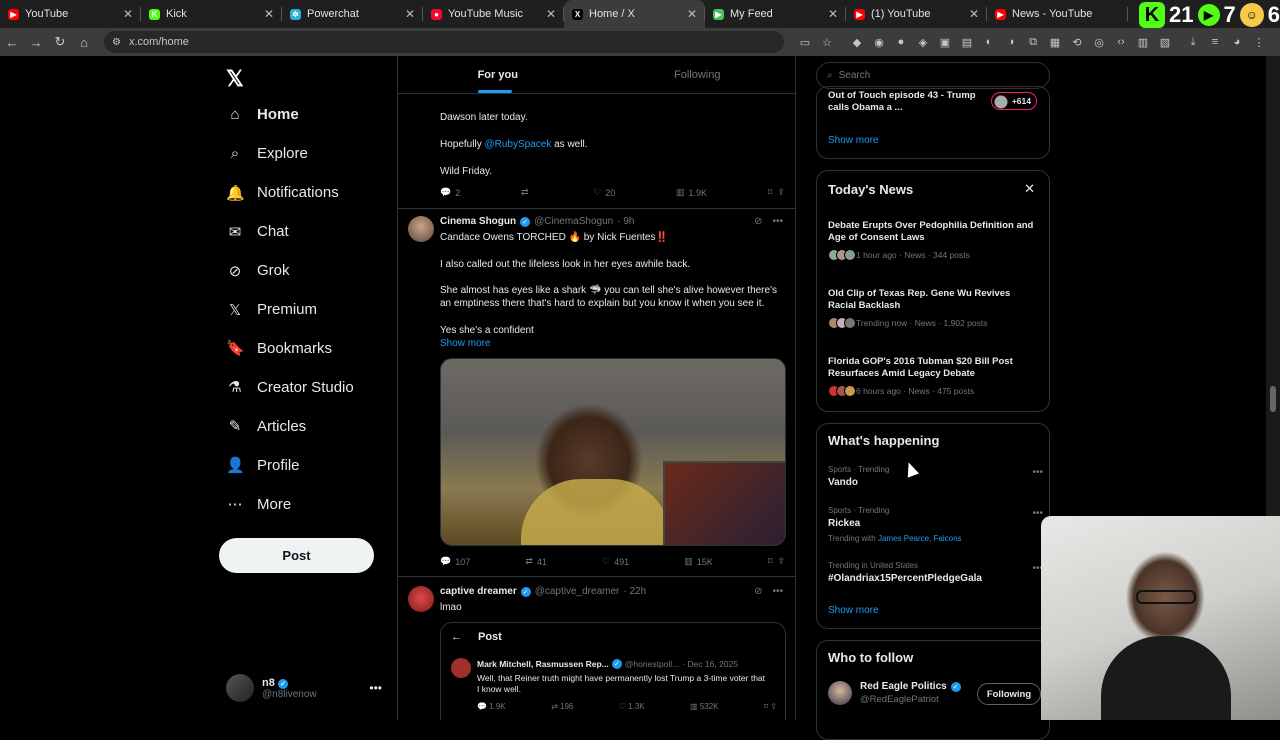  I want to click on nav-item-grok: ⊘ Grok, so click(258, 271).